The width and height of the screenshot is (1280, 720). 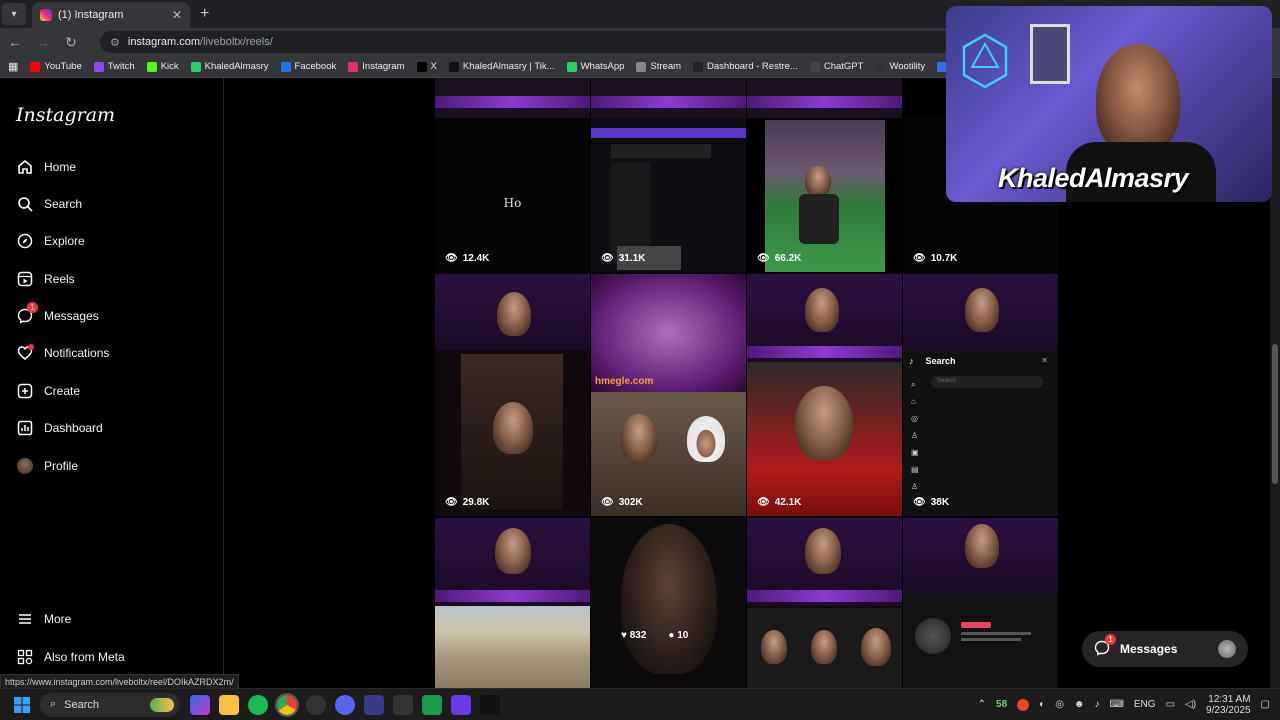 I want to click on bookmark-label: X, so click(x=433, y=66).